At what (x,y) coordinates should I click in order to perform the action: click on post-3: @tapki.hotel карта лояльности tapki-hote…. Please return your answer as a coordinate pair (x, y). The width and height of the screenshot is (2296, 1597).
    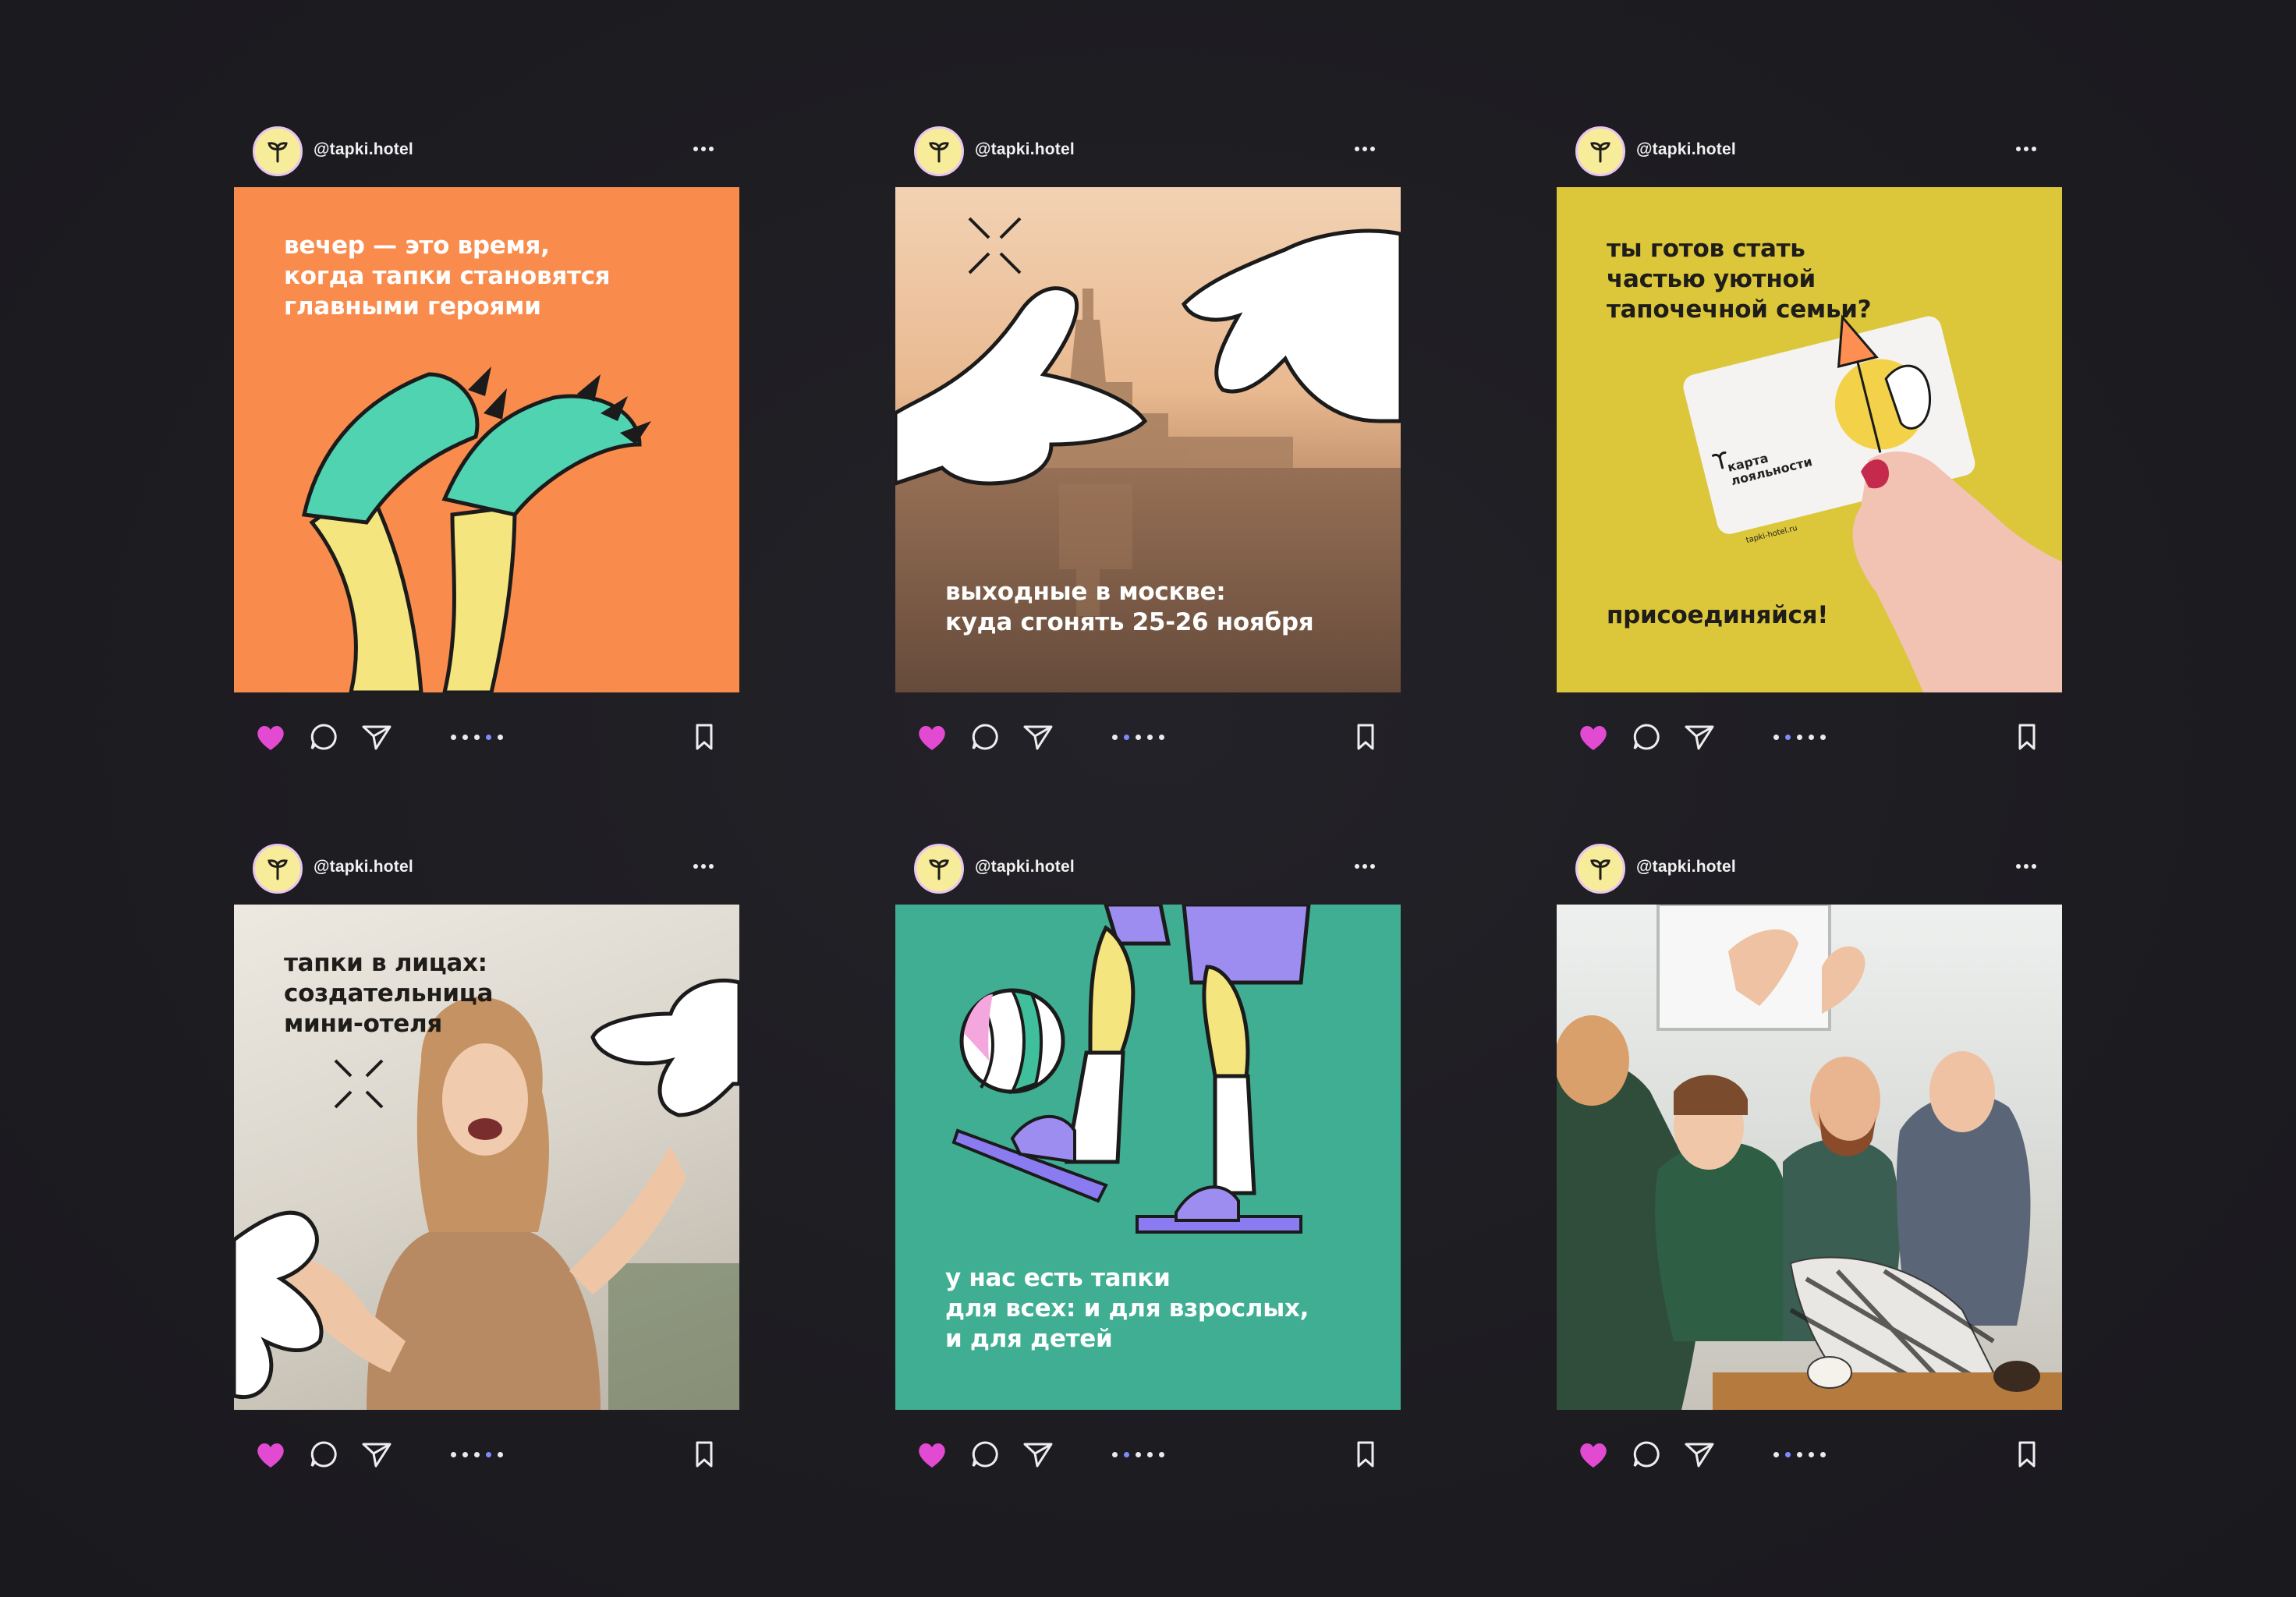
    Looking at the image, I should click on (1809, 433).